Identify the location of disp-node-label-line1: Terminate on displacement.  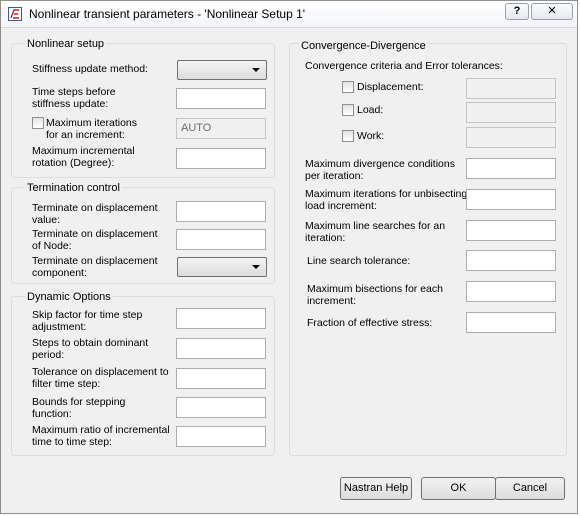
(95, 234).